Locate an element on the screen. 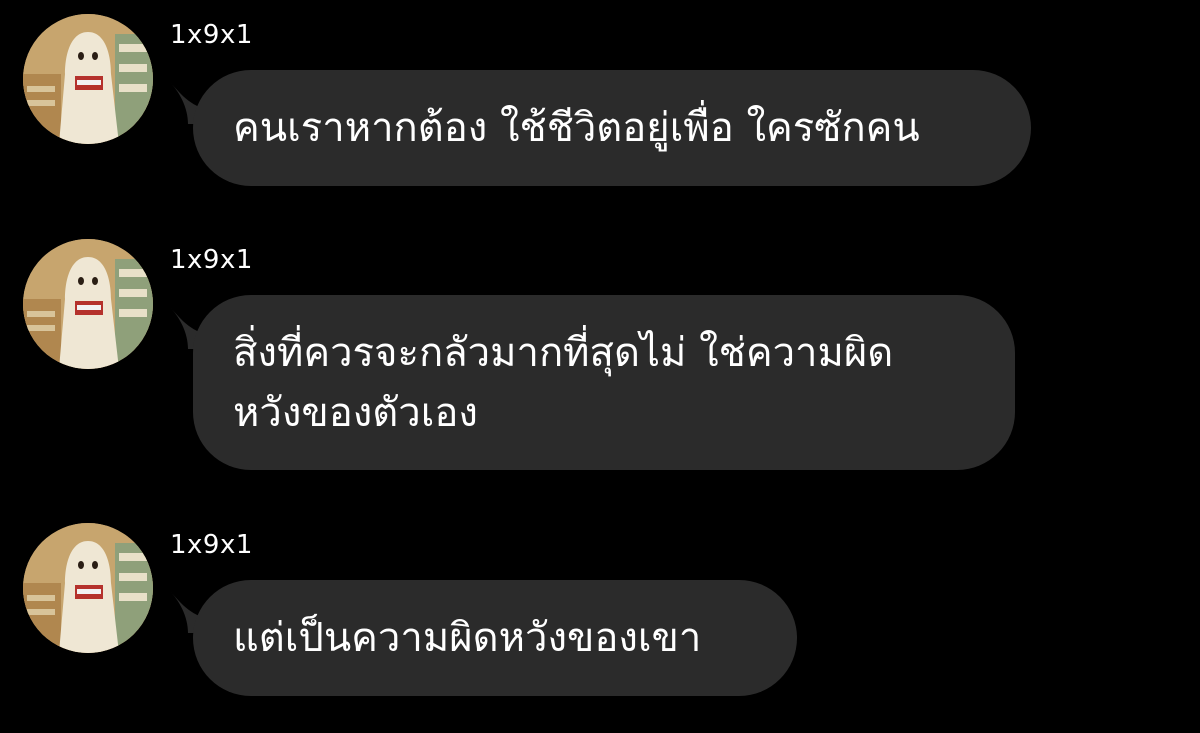 This screenshot has height=733, width=1200. message-text: หวังของตัวเอง is located at coordinates (355, 412).